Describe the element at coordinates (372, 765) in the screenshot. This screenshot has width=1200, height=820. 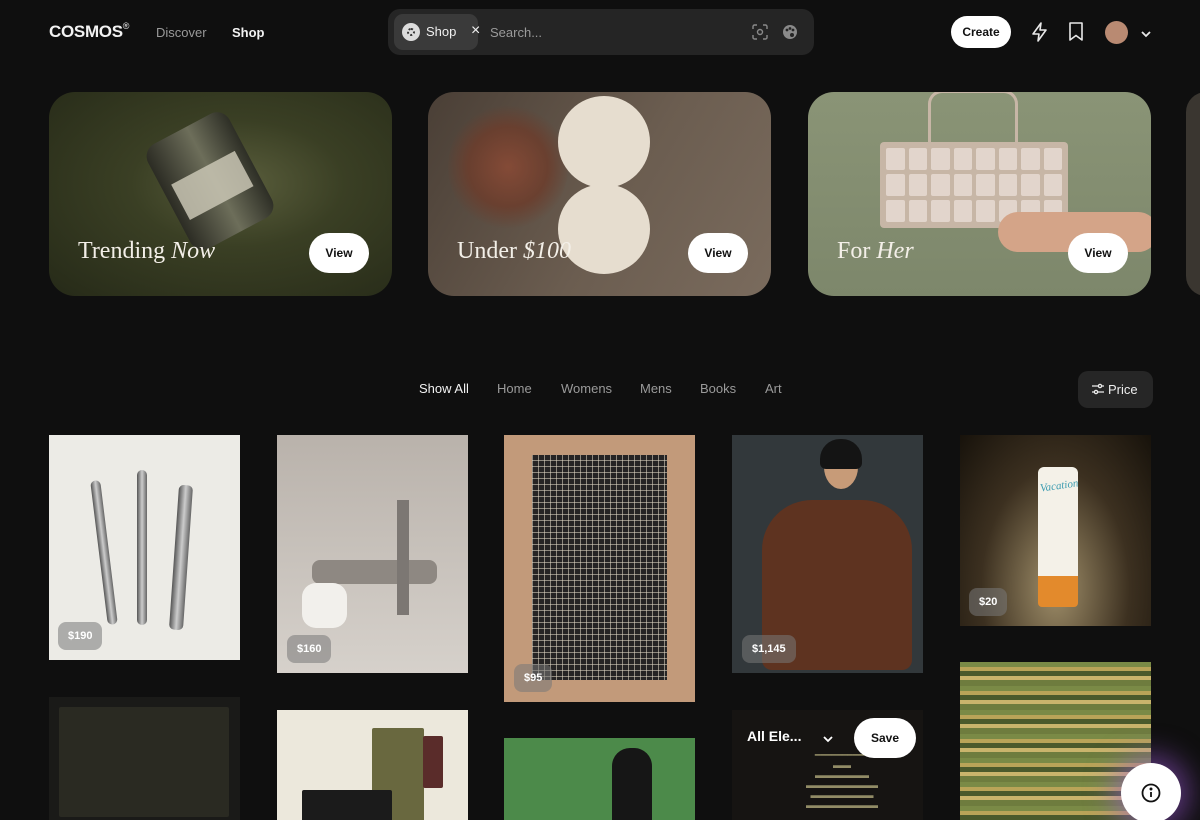
I see `product-abstract-art` at that location.